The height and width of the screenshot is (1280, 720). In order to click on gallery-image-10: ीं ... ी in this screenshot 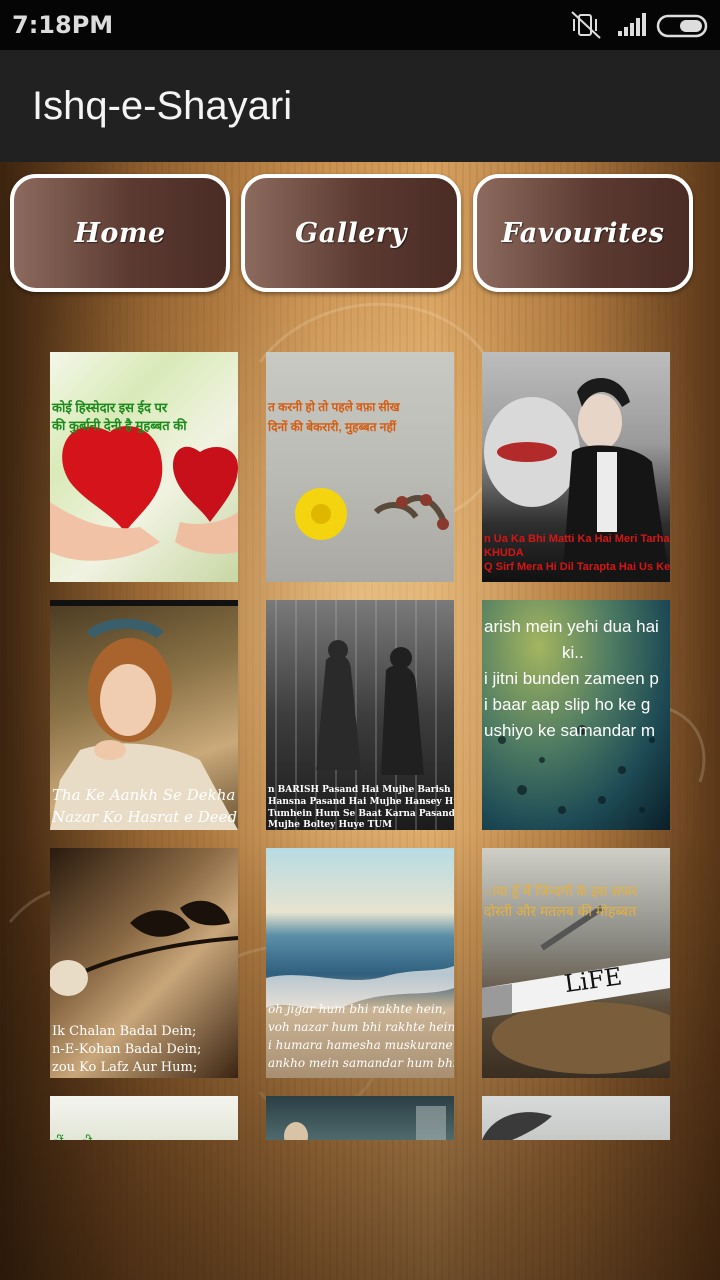, I will do `click(144, 1118)`.